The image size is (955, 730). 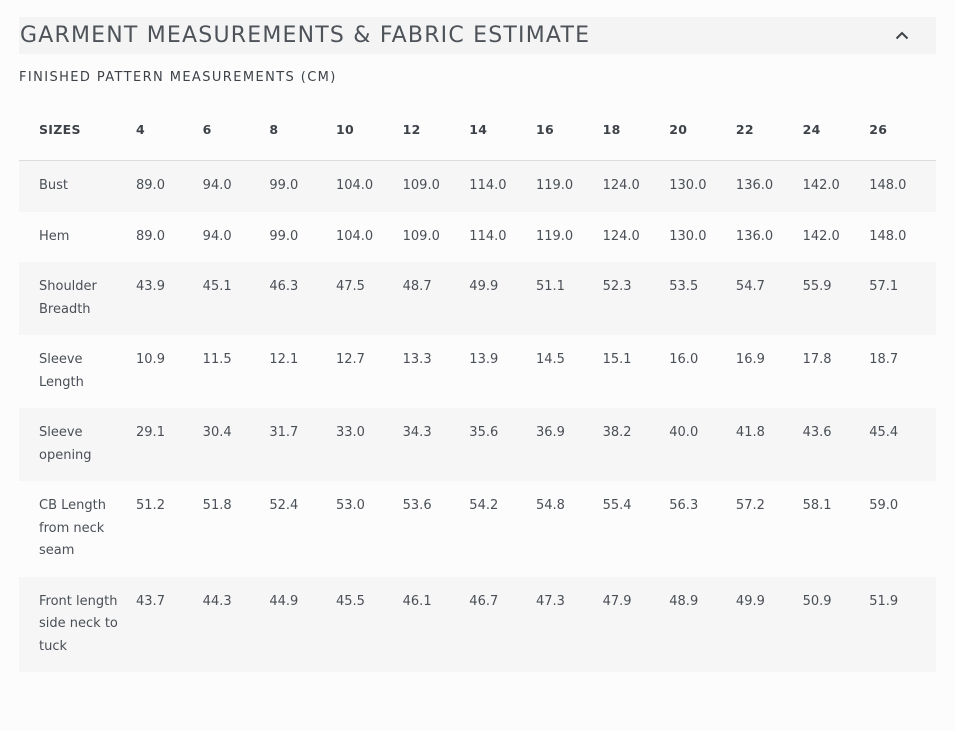 I want to click on table-cell: 45.5, so click(x=350, y=601).